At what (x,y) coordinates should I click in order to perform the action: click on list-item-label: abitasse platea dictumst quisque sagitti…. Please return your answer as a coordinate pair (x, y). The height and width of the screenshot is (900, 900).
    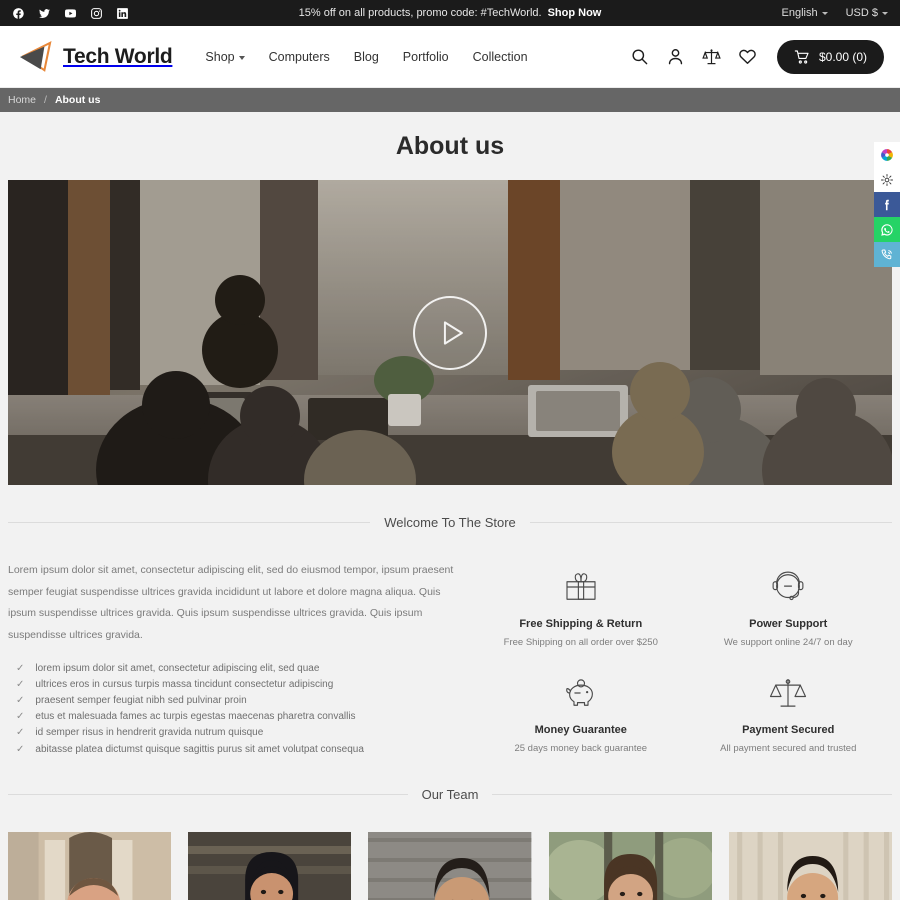
    Looking at the image, I should click on (199, 749).